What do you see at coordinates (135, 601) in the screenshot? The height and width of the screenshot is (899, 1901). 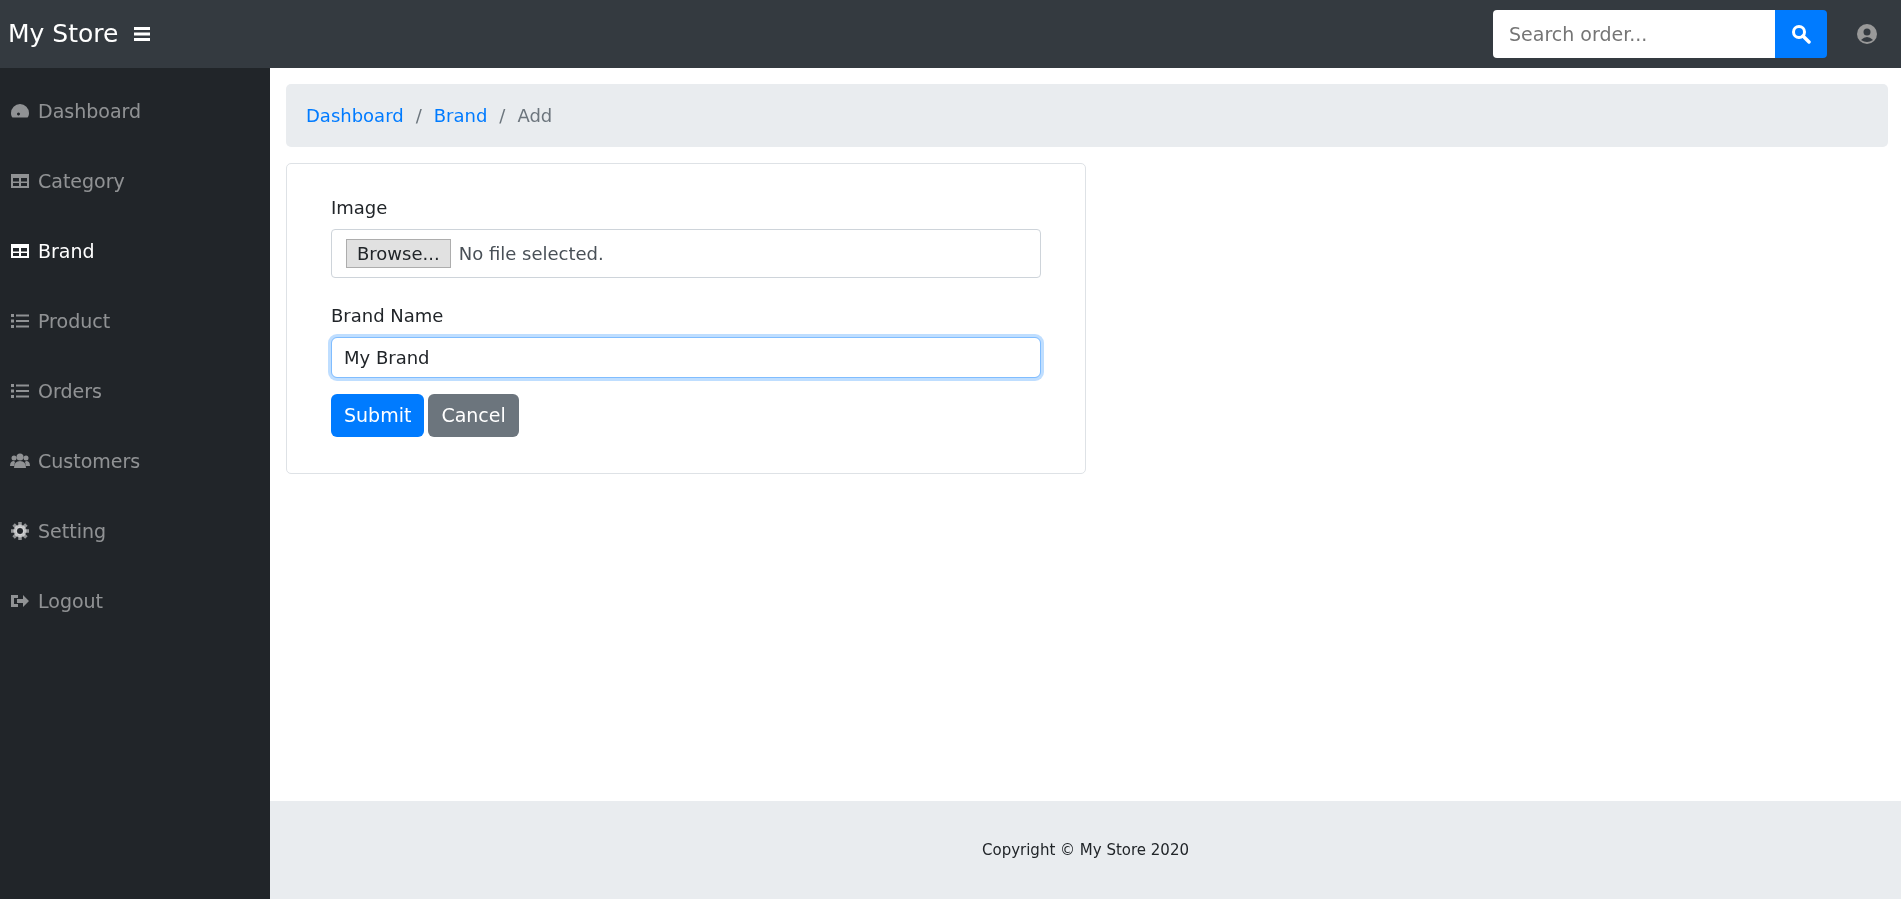 I see `sidebar-item: Logout` at bounding box center [135, 601].